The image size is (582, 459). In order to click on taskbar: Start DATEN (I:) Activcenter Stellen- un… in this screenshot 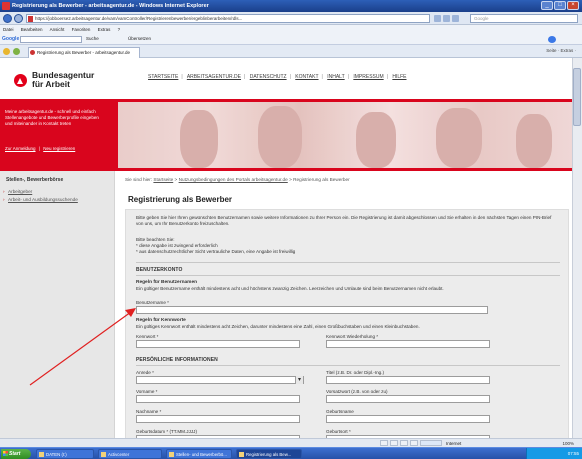, I will do `click(291, 453)`.